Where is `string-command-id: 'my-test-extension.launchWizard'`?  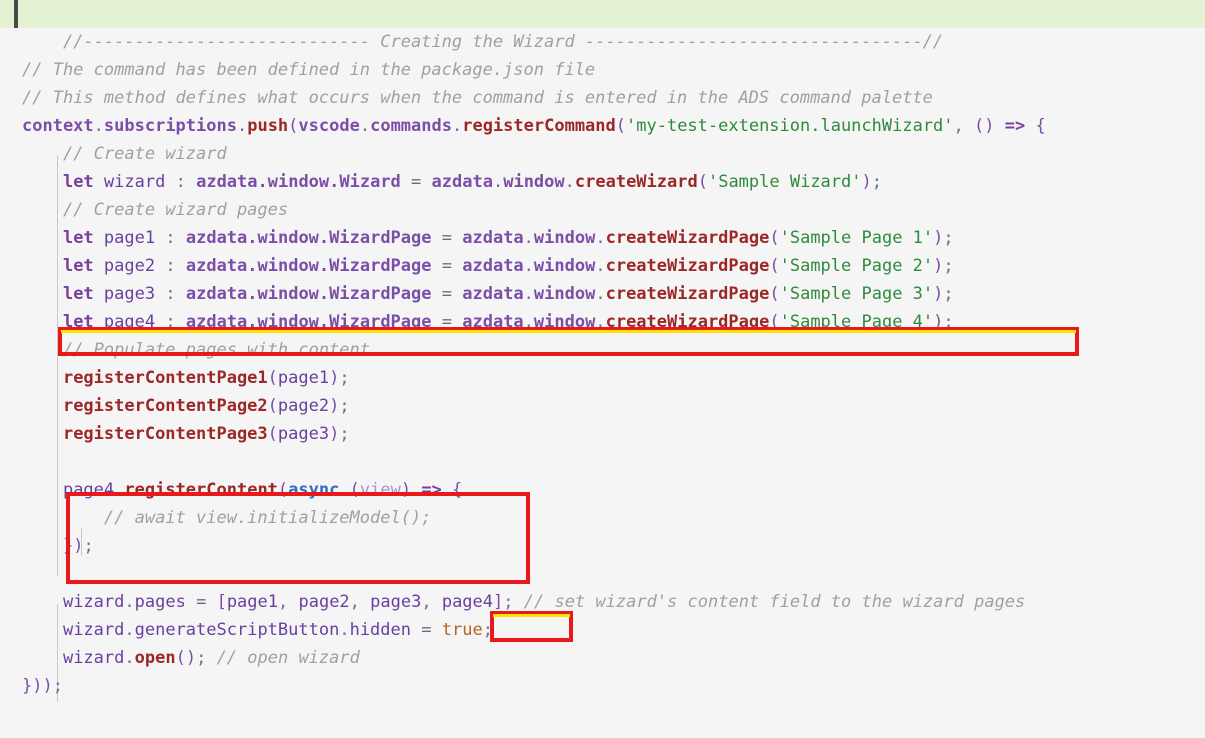
string-command-id: 'my-test-extension.launchWizard' is located at coordinates (790, 126).